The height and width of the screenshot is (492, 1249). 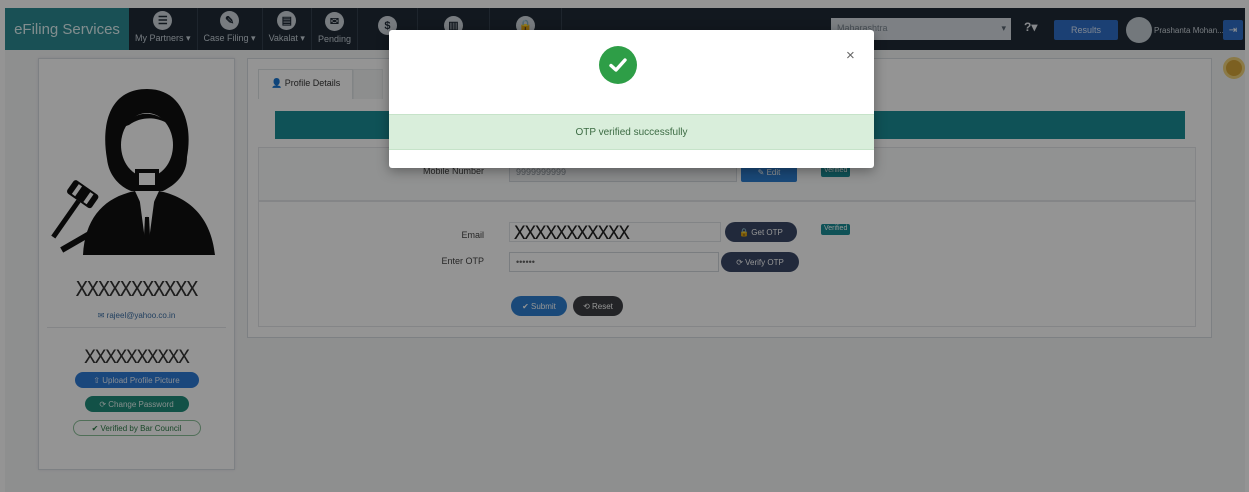 What do you see at coordinates (618, 65) in the screenshot?
I see `success-check-icon` at bounding box center [618, 65].